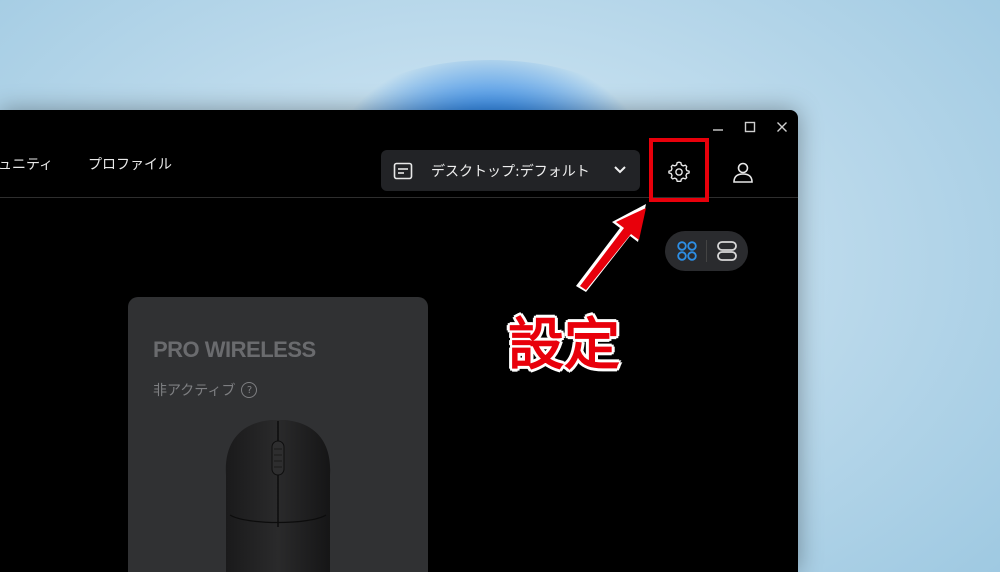  Describe the element at coordinates (26, 164) in the screenshot. I see `nav-community: ュニティ` at that location.